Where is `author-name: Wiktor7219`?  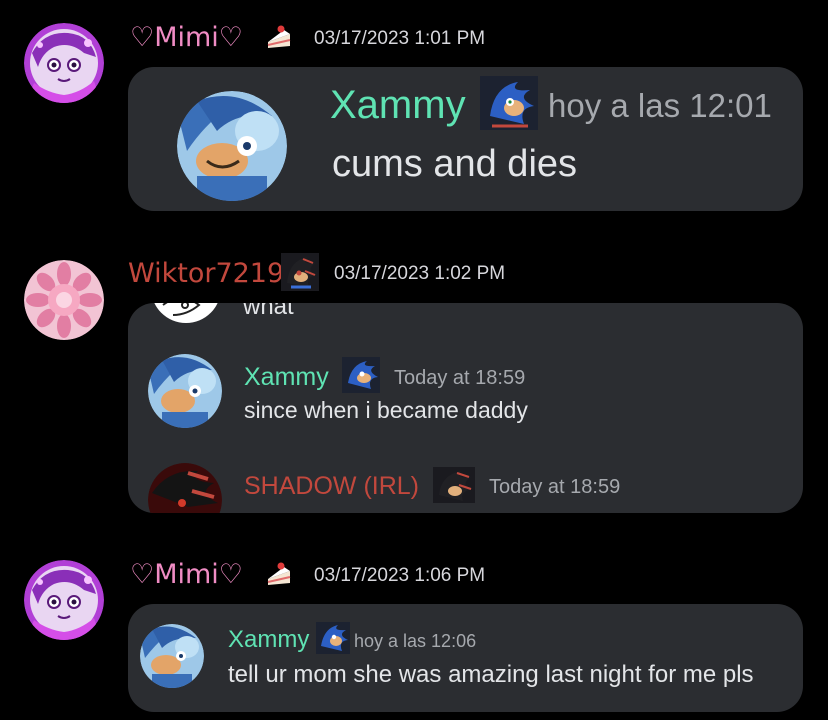 author-name: Wiktor7219 is located at coordinates (206, 273).